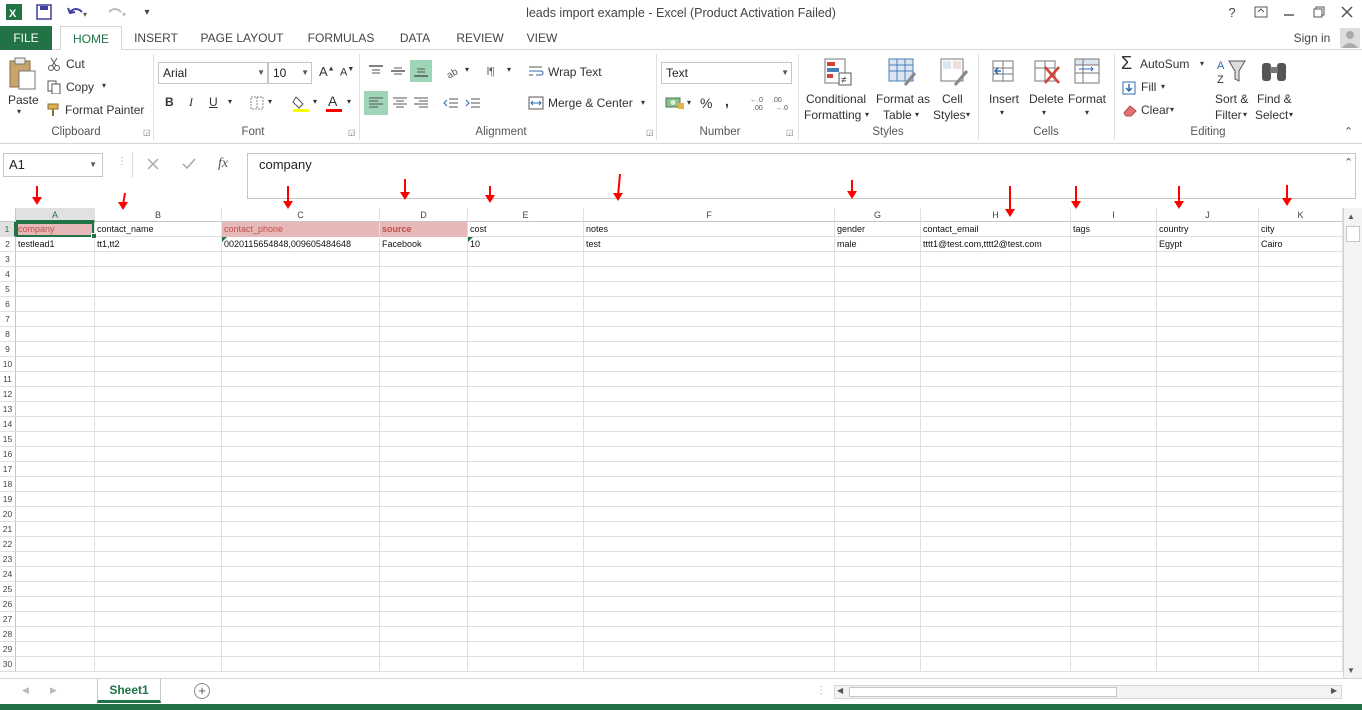 Image resolution: width=1362 pixels, height=710 pixels. Describe the element at coordinates (726, 73) in the screenshot. I see `number-format-select: Text ▼` at that location.